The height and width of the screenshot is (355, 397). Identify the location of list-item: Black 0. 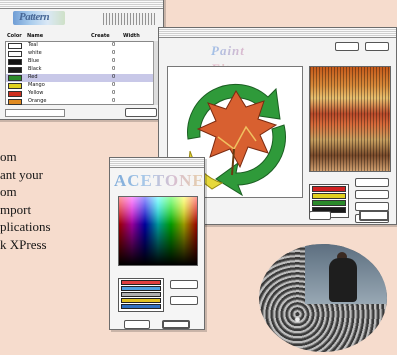
(81, 70).